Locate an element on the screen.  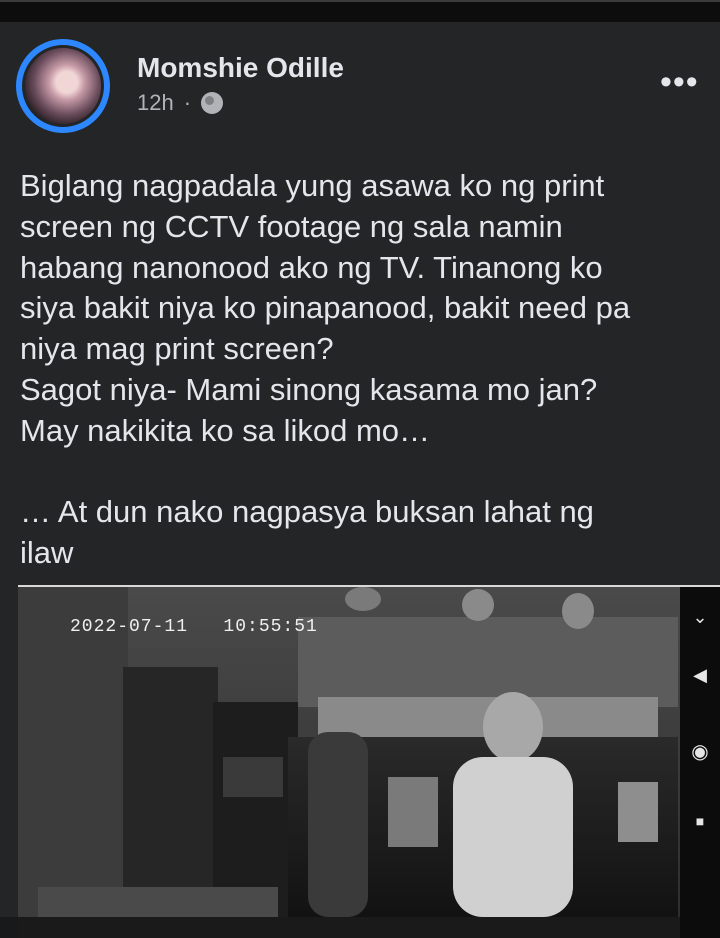
back-triangle-icon: ◀ is located at coordinates (700, 675).